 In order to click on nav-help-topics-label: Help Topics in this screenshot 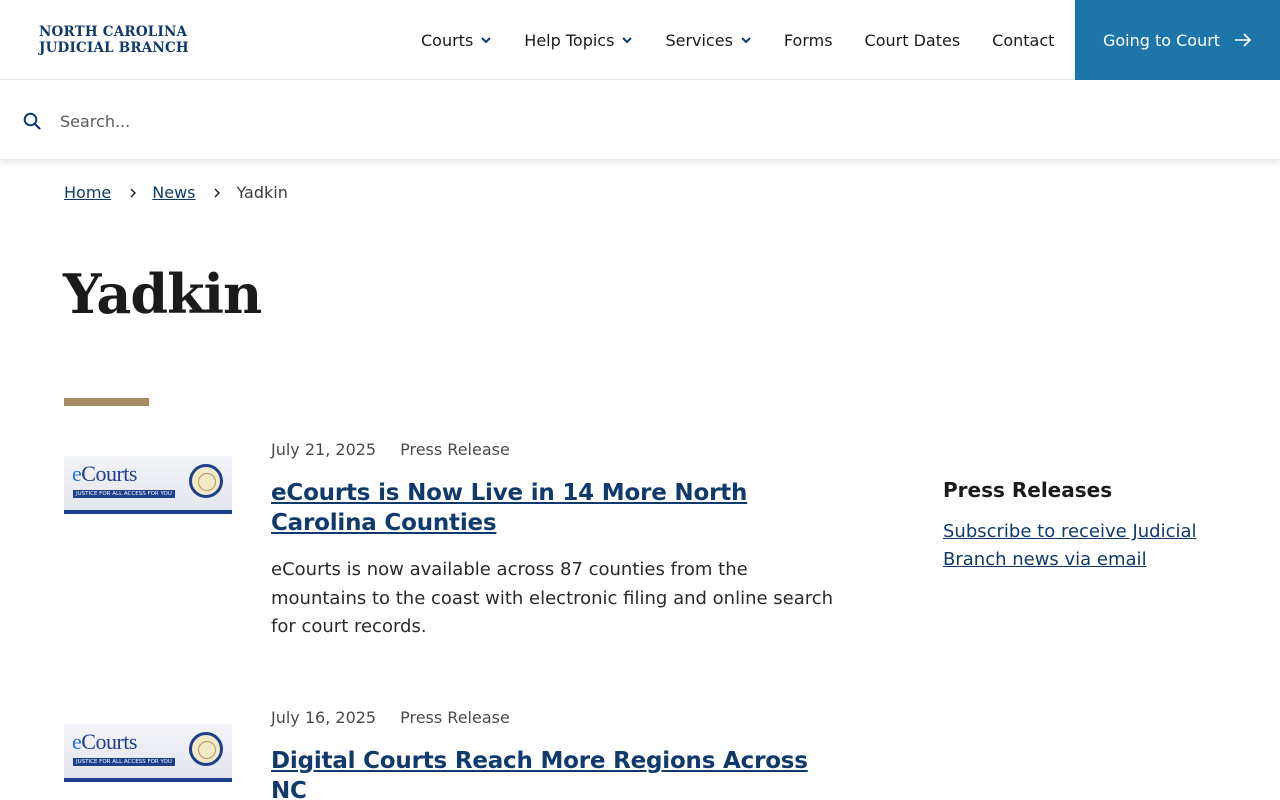, I will do `click(569, 40)`.